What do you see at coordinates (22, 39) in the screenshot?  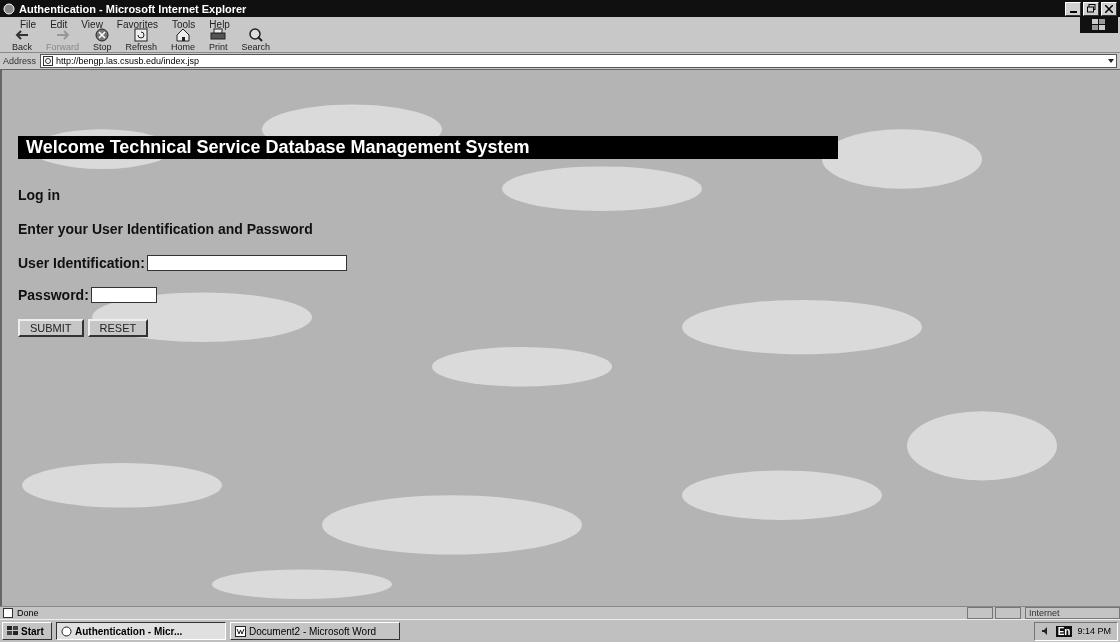 I see `toolbar-button: Back` at bounding box center [22, 39].